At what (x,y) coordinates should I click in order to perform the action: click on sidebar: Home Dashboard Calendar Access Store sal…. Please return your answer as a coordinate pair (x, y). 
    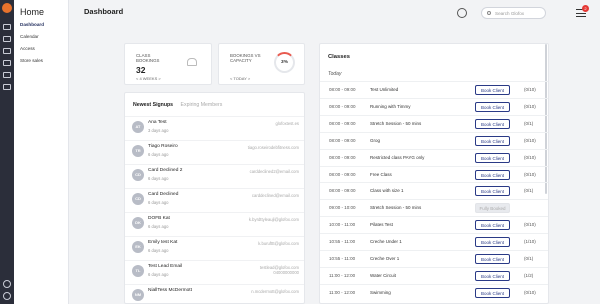
    Looking at the image, I should click on (41, 152).